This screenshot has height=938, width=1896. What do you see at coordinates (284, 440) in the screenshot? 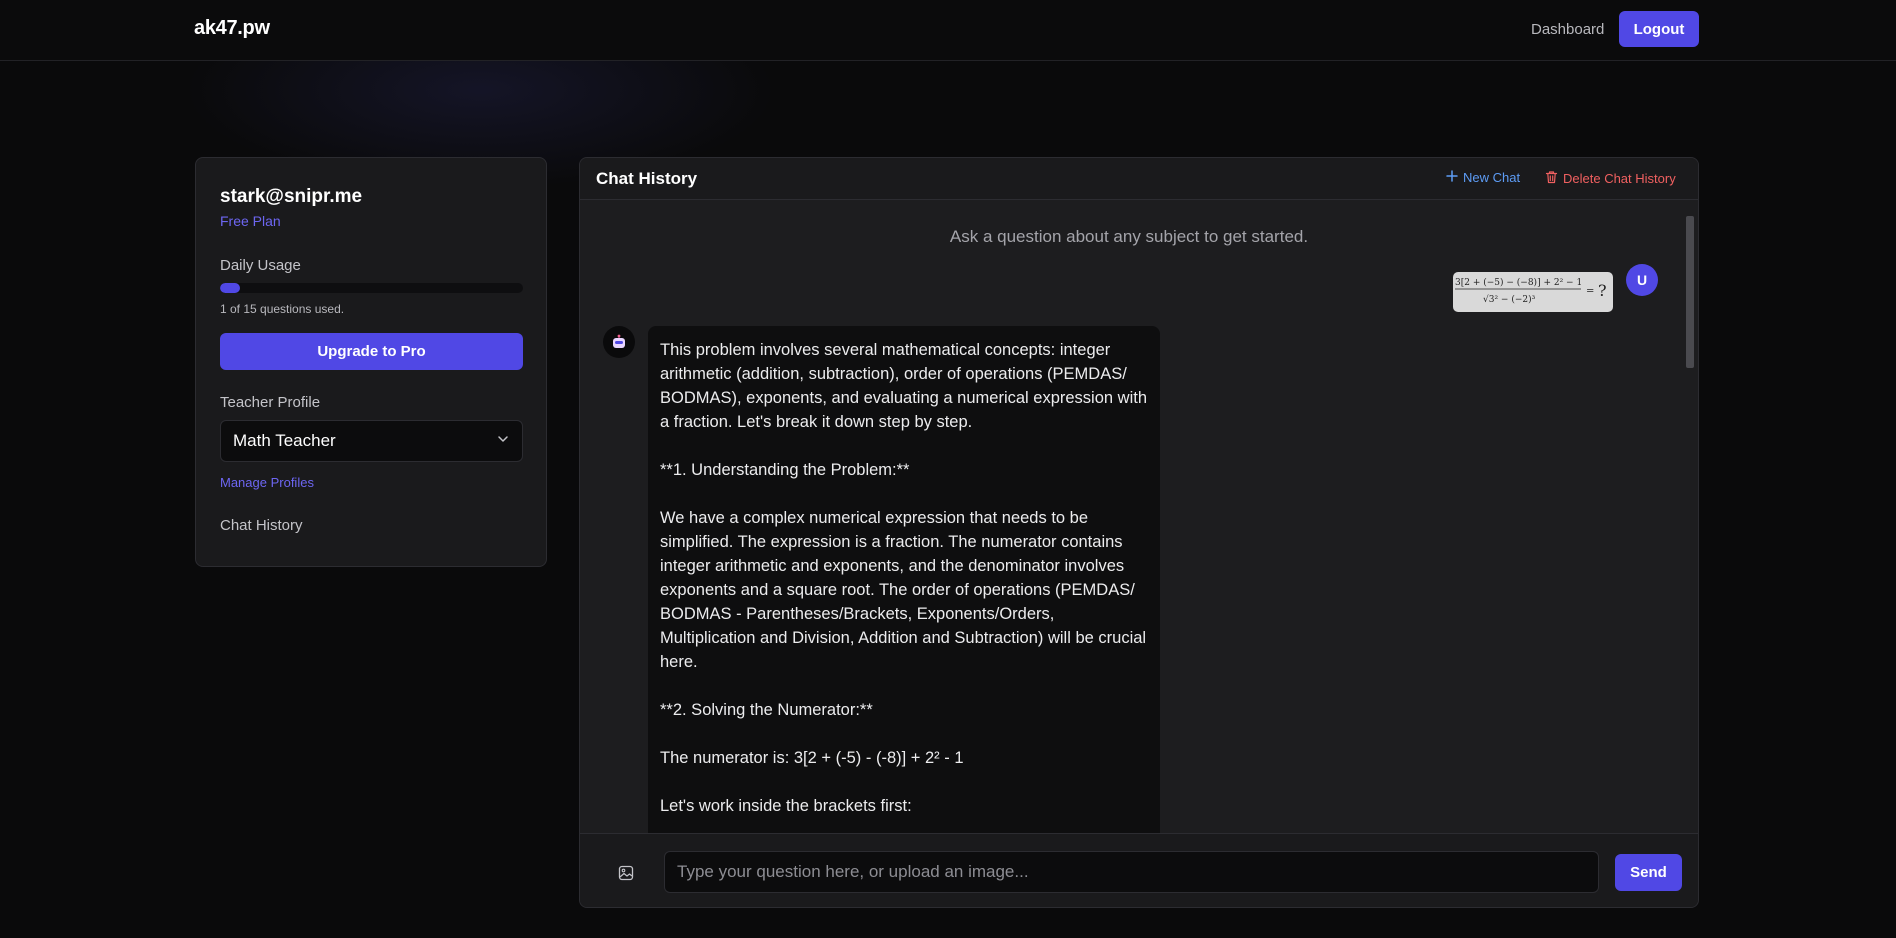
I see `teacher-profile-value: Math Teacher` at bounding box center [284, 440].